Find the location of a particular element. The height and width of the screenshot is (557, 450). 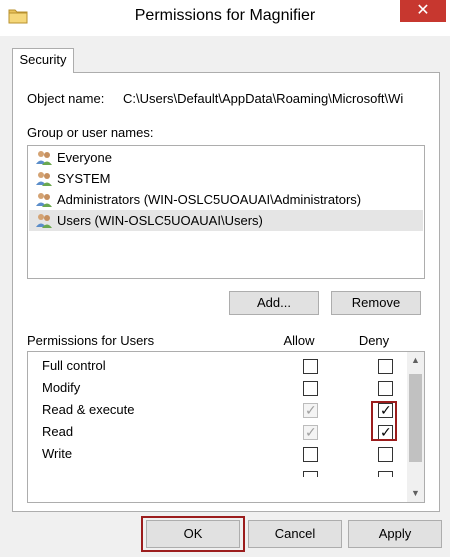

allow-column-header: Allow is located at coordinates (299, 340).